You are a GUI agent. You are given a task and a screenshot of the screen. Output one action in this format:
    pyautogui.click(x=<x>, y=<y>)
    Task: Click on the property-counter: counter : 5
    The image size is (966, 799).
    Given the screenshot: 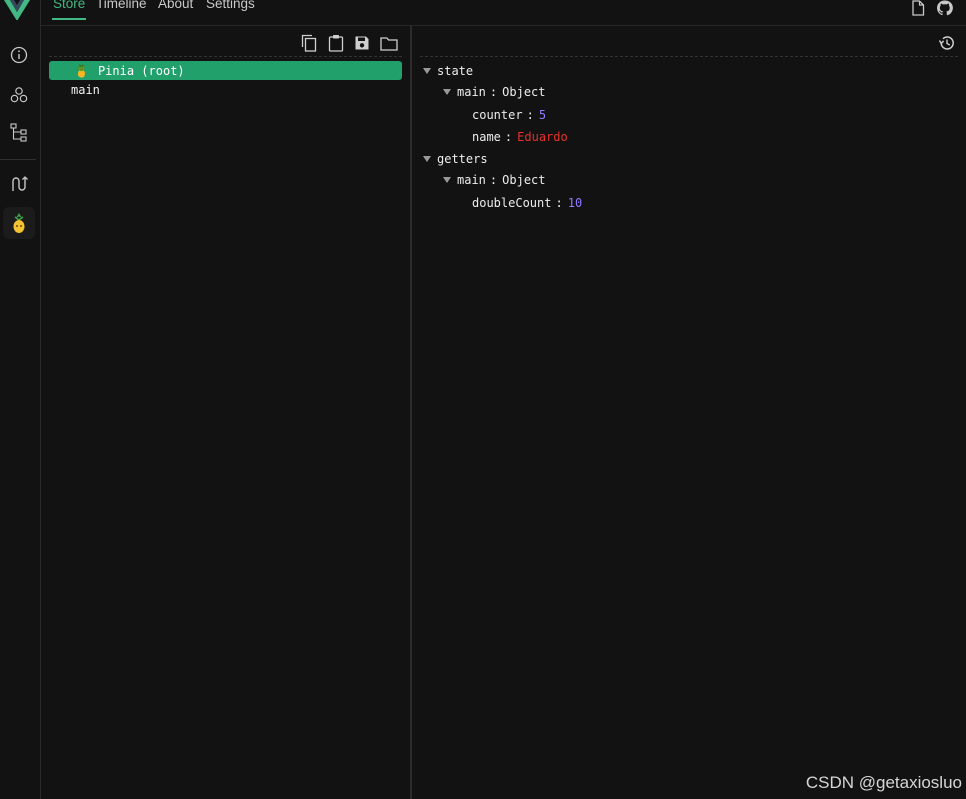 What is the action you would take?
    pyautogui.click(x=509, y=115)
    